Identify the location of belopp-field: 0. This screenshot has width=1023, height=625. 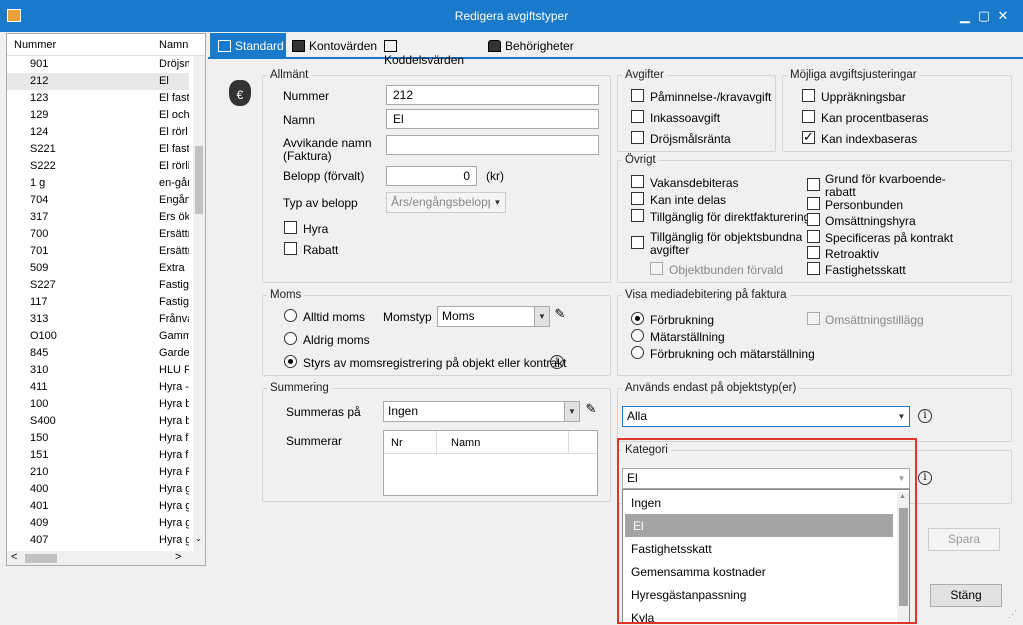
(431, 176).